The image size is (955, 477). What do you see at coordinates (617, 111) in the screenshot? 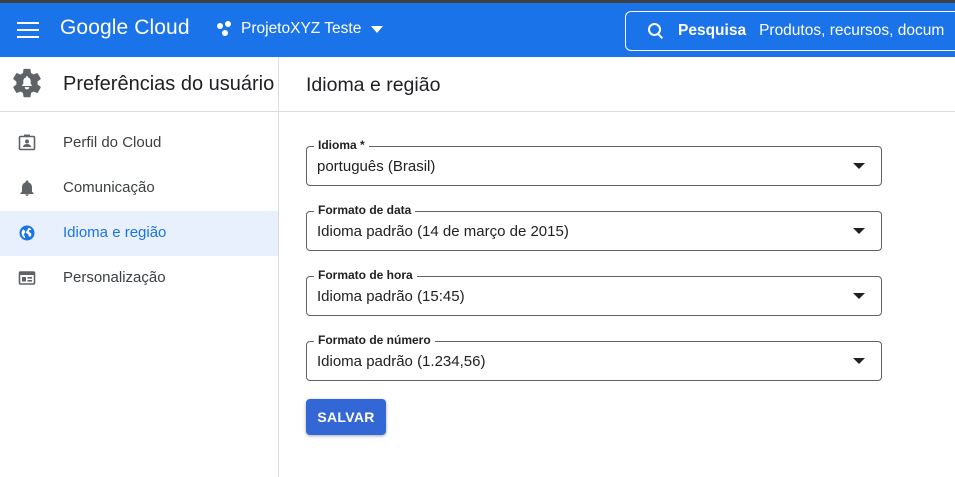
I see `header-divider` at bounding box center [617, 111].